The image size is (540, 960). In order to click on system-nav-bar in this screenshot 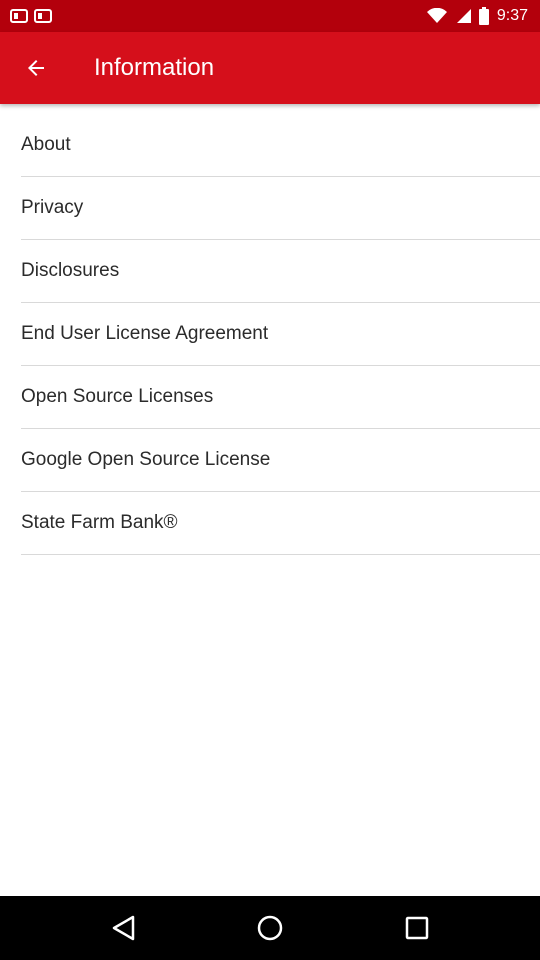, I will do `click(270, 928)`.